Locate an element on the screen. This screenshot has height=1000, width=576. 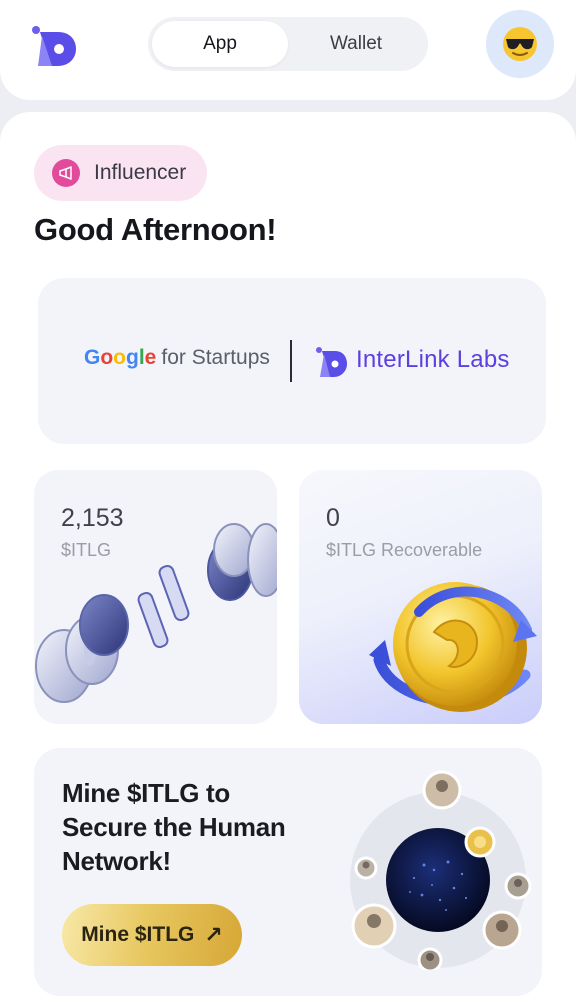
avatar is located at coordinates (520, 44).